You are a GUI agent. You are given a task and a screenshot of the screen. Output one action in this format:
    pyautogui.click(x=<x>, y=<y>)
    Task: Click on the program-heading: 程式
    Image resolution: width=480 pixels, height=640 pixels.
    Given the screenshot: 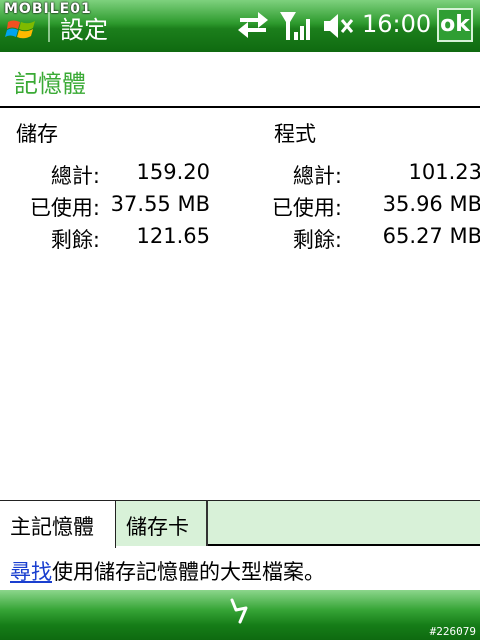 What is the action you would take?
    pyautogui.click(x=295, y=134)
    